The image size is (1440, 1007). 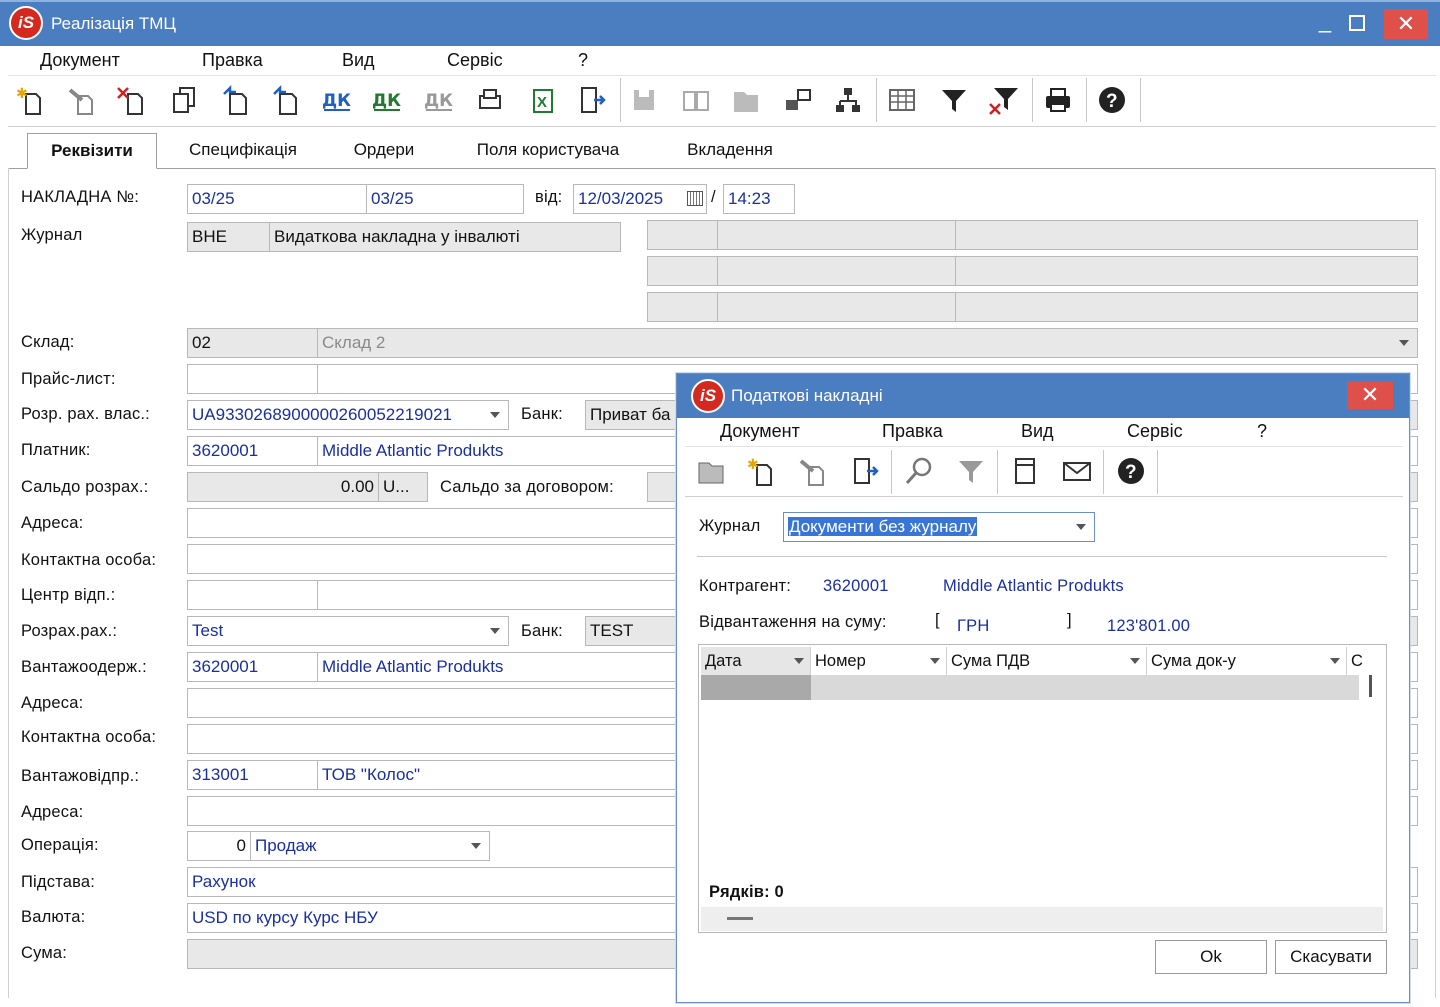 I want to click on operation-name-field: Продаж, so click(x=370, y=846).